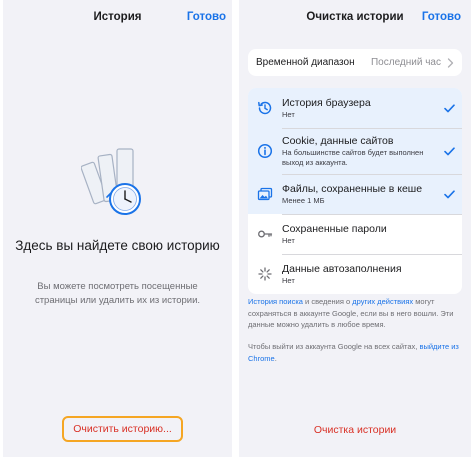  I want to click on images-icon, so click(265, 194).